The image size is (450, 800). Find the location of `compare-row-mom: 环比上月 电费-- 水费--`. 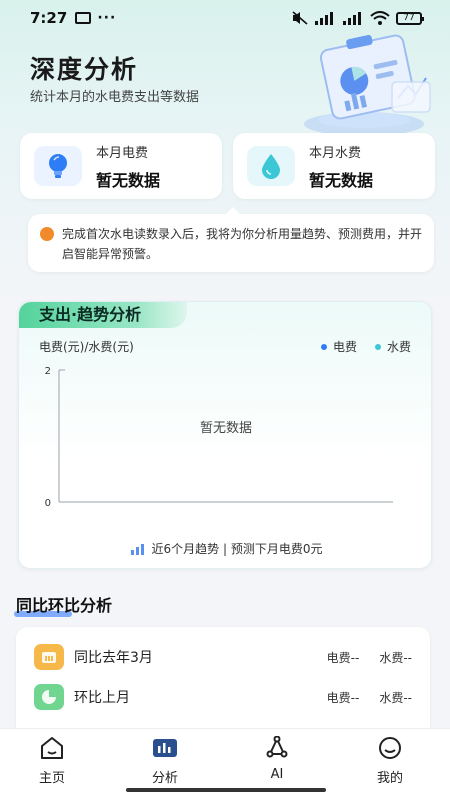

compare-row-mom: 环比上月 电费-- 水费-- is located at coordinates (223, 697).